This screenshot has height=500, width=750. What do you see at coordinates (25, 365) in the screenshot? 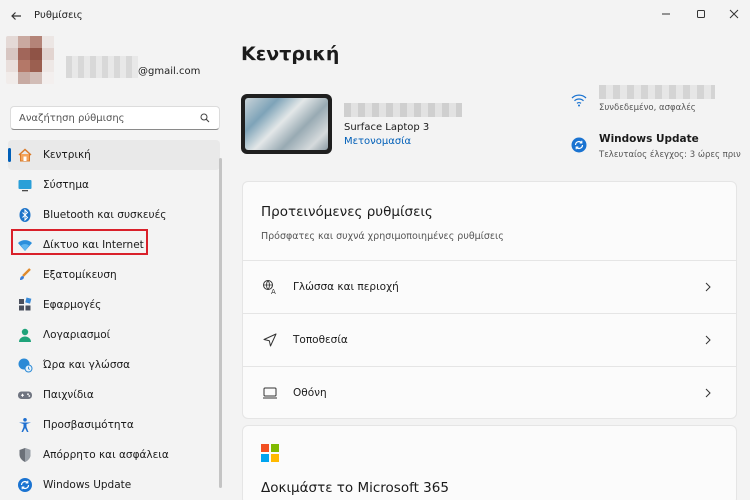
I see `time-language-icon` at bounding box center [25, 365].